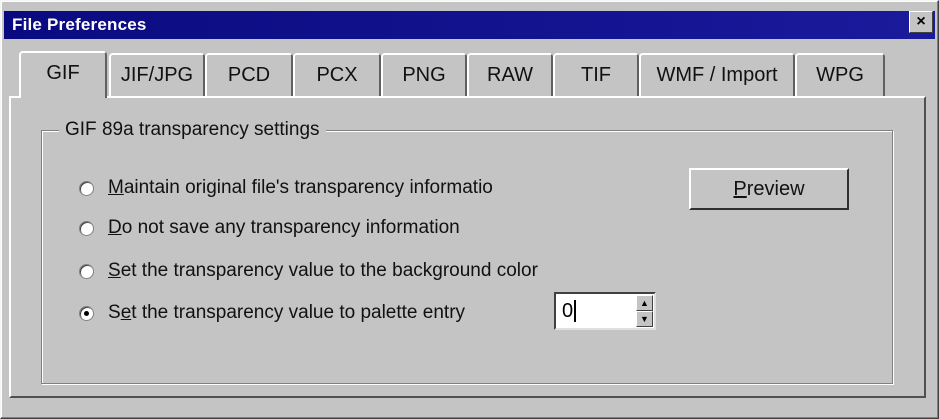  I want to click on option-label: Do not save any transparency information, so click(284, 227).